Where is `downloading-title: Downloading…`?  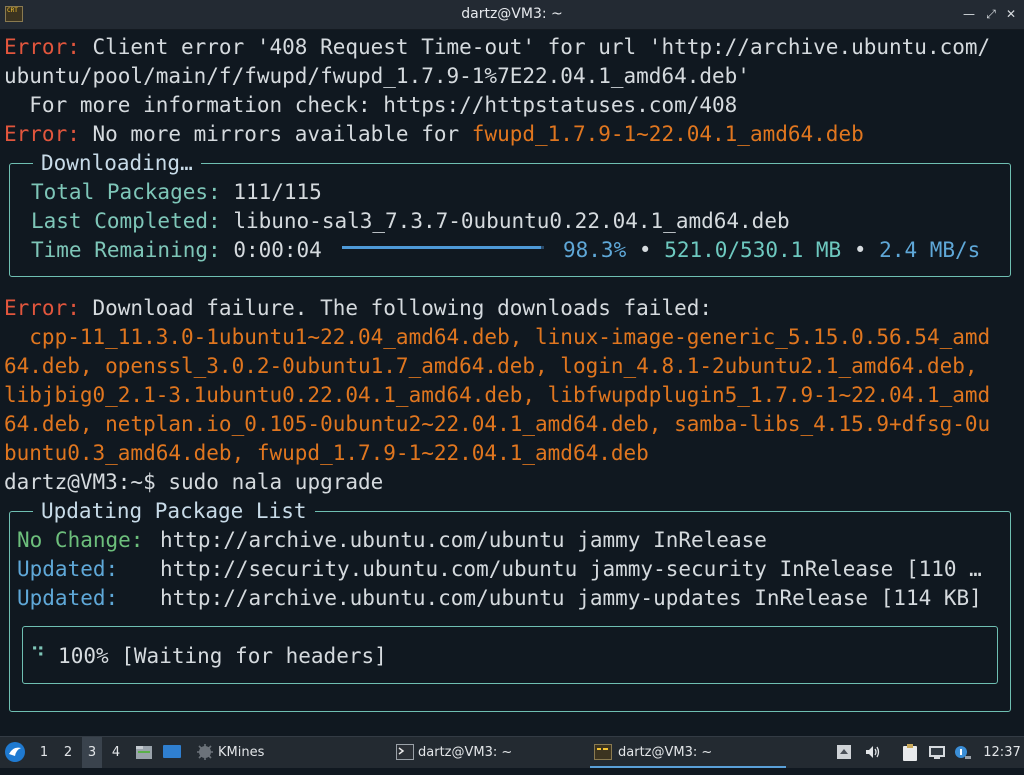
downloading-title: Downloading… is located at coordinates (117, 163).